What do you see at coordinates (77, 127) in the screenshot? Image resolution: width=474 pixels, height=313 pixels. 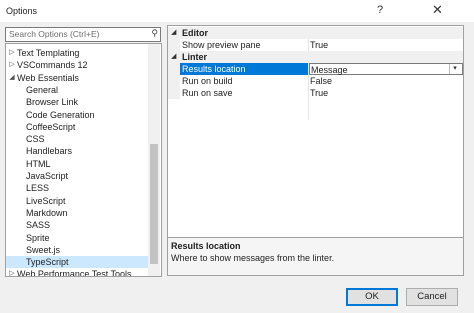 I see `tree-item: CoffeeScript` at bounding box center [77, 127].